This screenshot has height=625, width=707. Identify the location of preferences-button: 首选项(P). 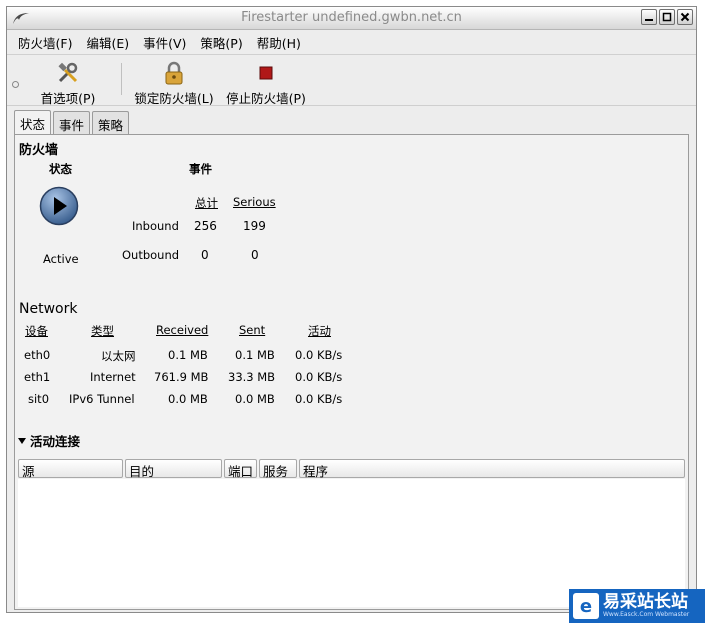
(68, 84).